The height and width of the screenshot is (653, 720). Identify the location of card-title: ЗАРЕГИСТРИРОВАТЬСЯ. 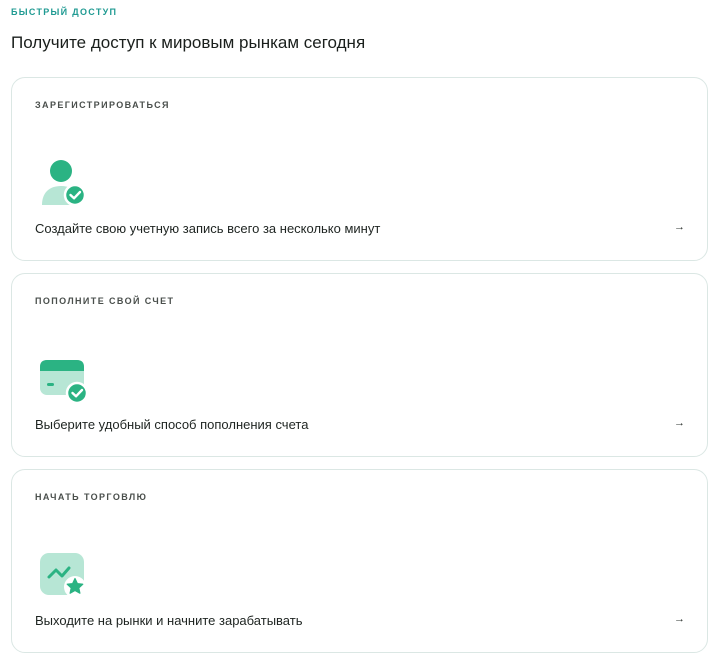
(102, 105).